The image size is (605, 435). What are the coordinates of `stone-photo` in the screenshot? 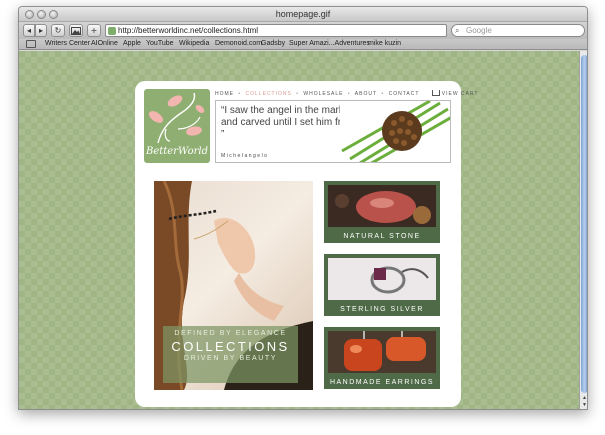 It's located at (382, 206).